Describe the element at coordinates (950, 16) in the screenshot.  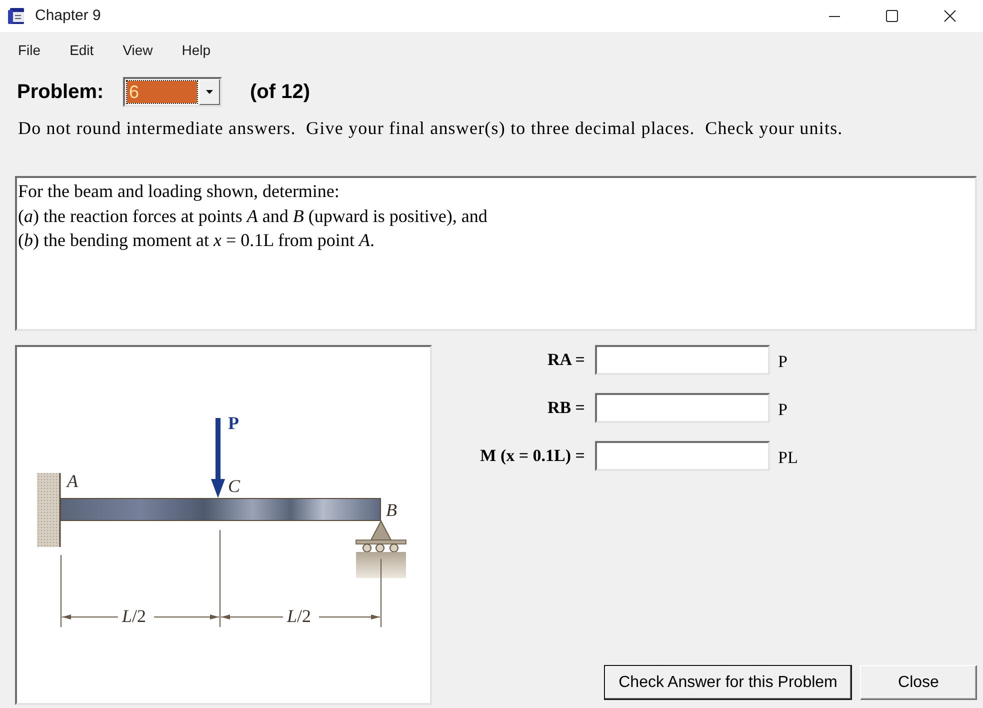
I see `close-icon` at that location.